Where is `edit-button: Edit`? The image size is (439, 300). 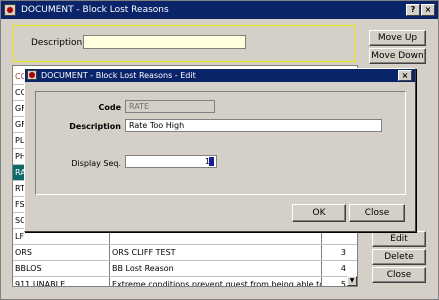
edit-button: Edit is located at coordinates (399, 239).